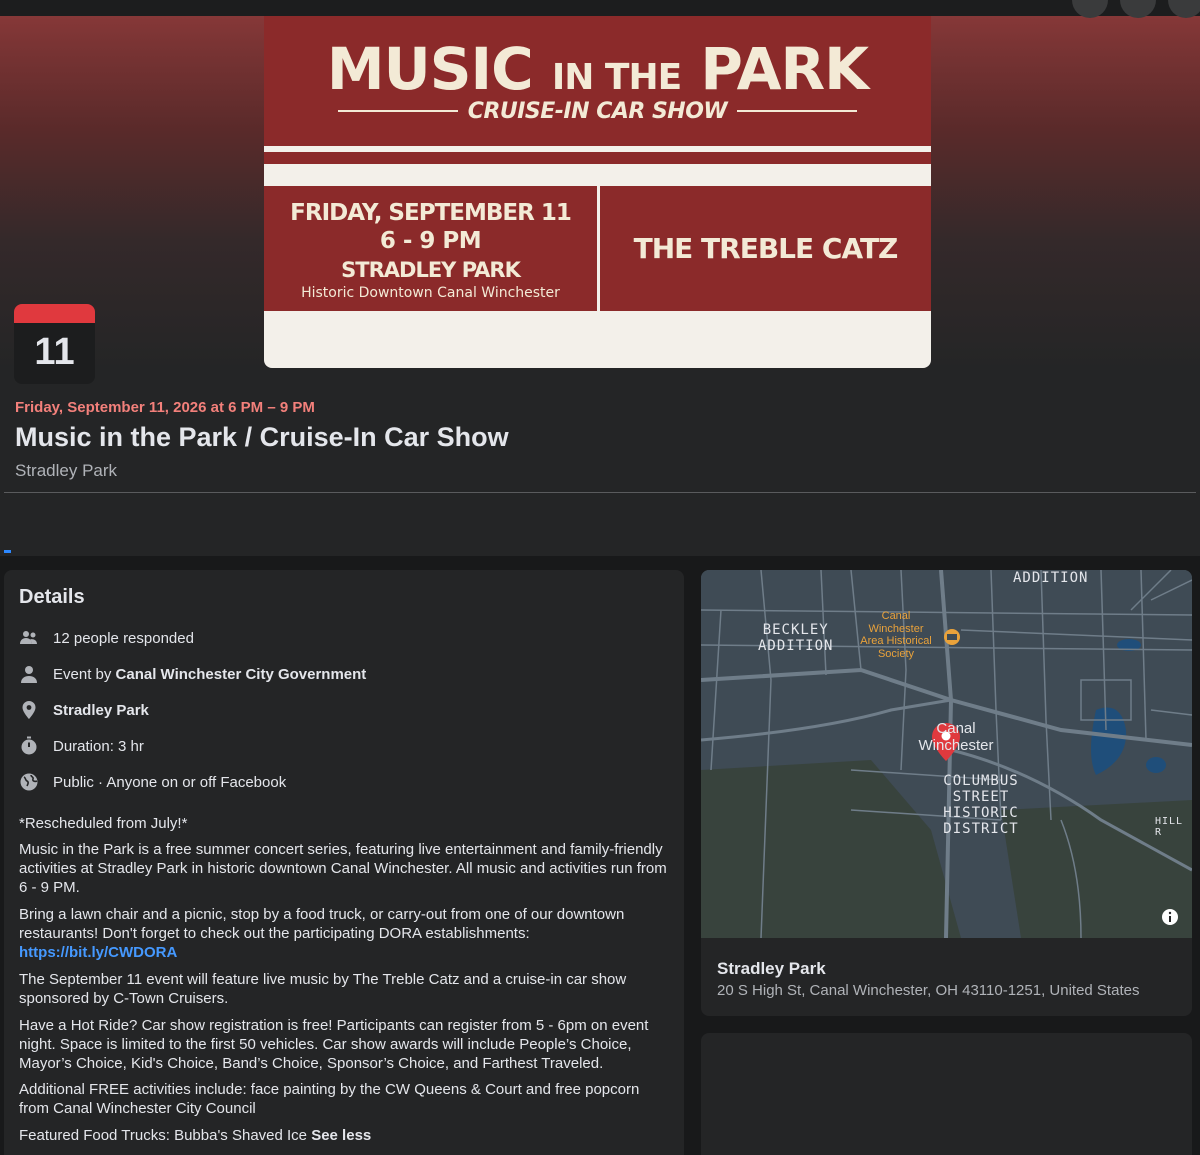  I want to click on map-place-name: Stradley Park, so click(771, 969).